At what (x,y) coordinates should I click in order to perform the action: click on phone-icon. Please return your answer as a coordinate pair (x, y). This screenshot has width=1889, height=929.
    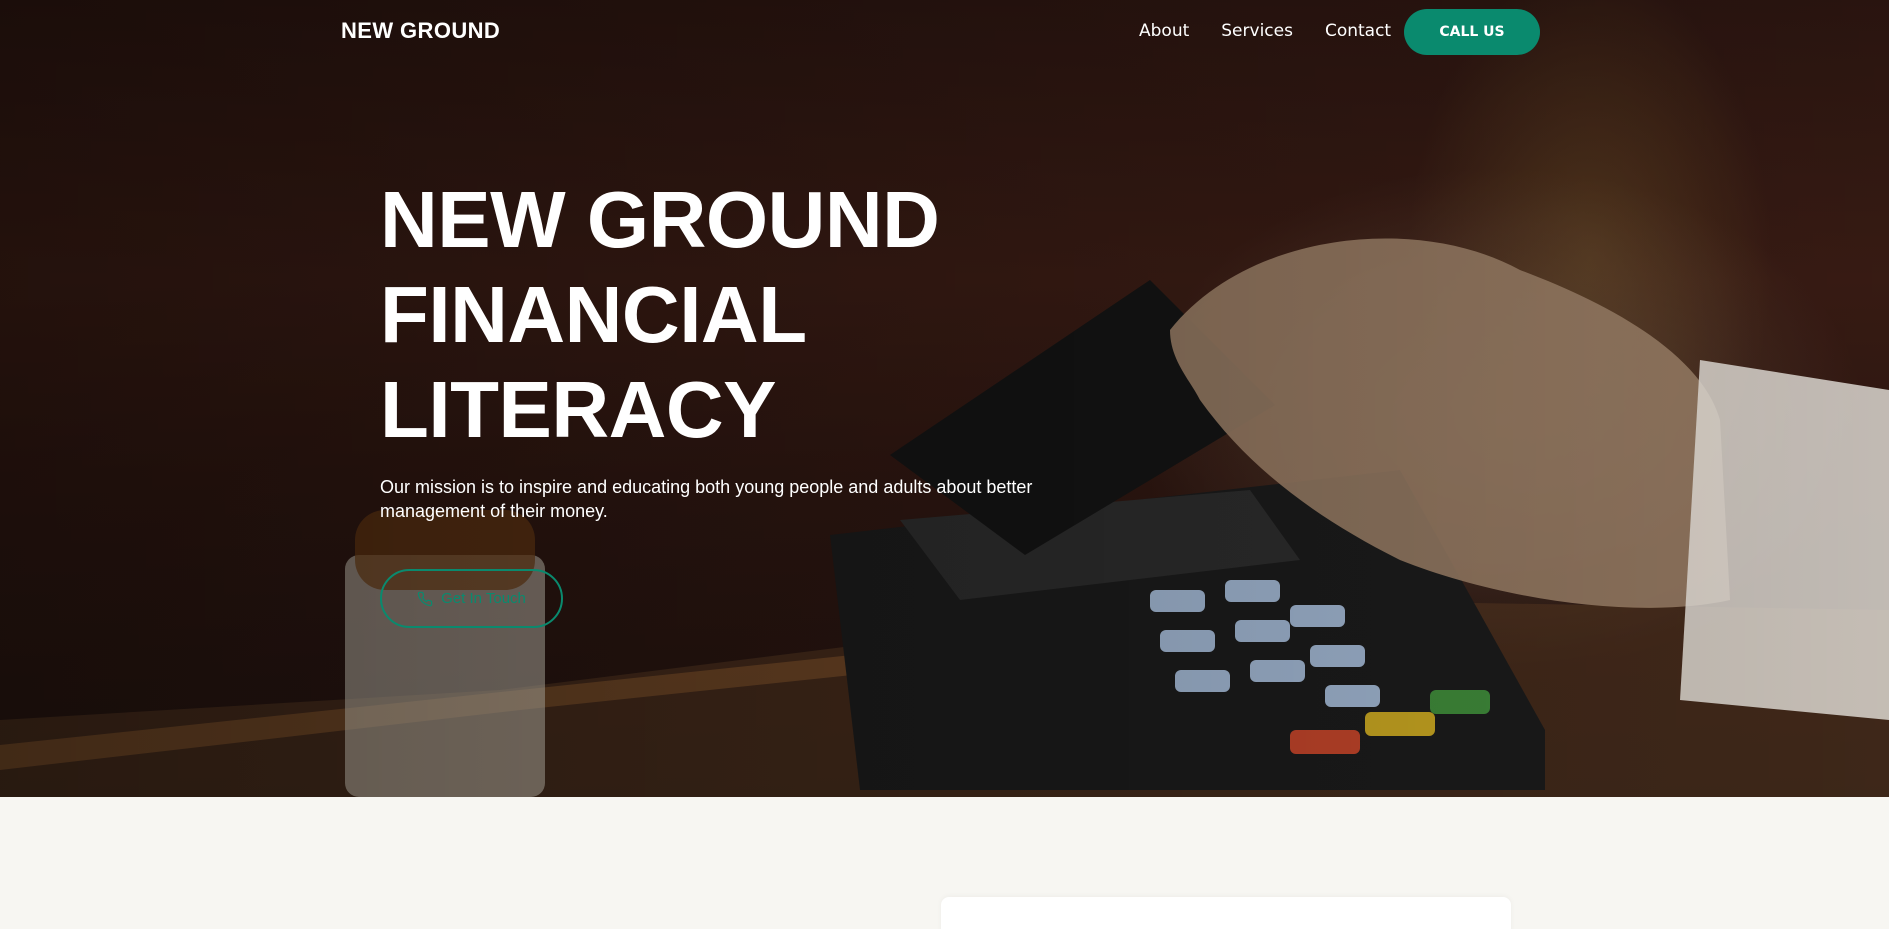
    Looking at the image, I should click on (425, 598).